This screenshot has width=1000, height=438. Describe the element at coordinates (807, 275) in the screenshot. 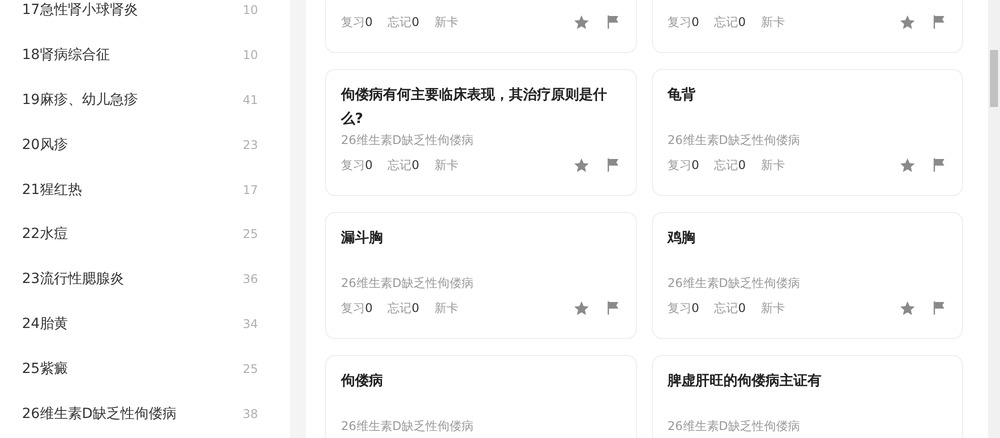

I see `flashcard: 鸡胸 26维生素D缺乏性佝偻病 复习0 忘记0 新卡` at that location.